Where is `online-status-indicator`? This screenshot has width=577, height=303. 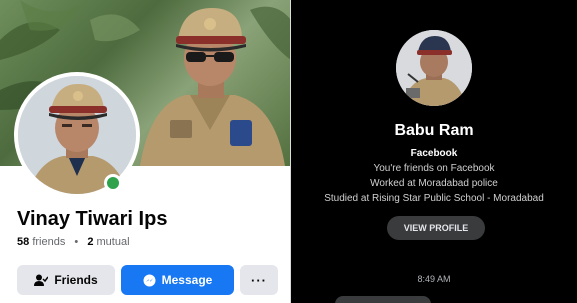
online-status-indicator is located at coordinates (113, 183).